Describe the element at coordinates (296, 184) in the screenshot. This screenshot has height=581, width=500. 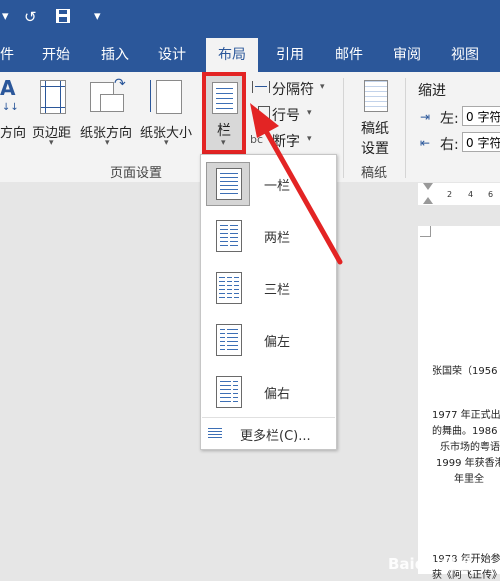
I see `annotation-arrow` at that location.